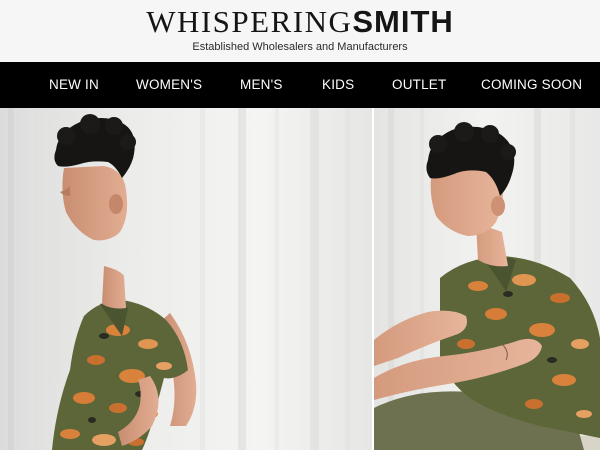 This screenshot has width=600, height=450. I want to click on nav-item-new-in: NEW IN, so click(74, 85).